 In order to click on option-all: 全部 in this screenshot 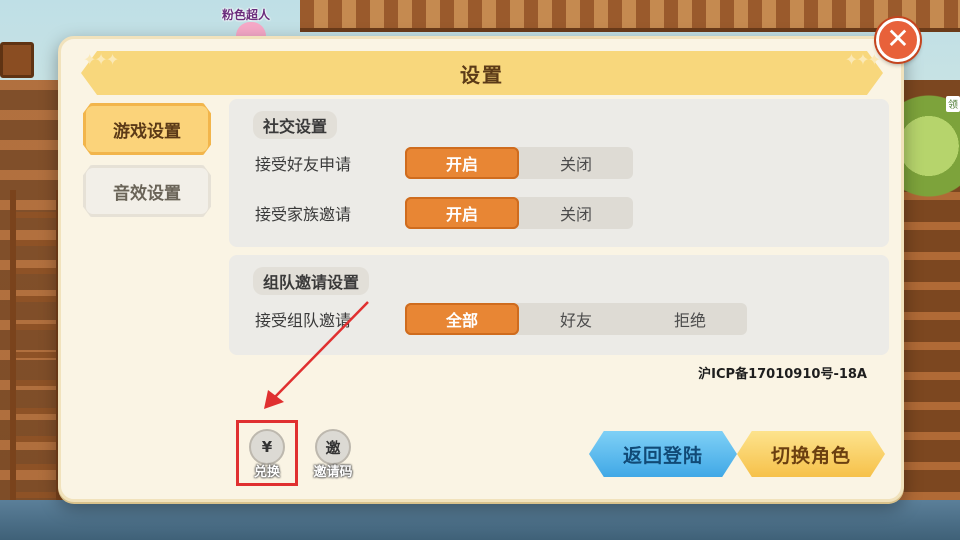, I will do `click(462, 319)`.